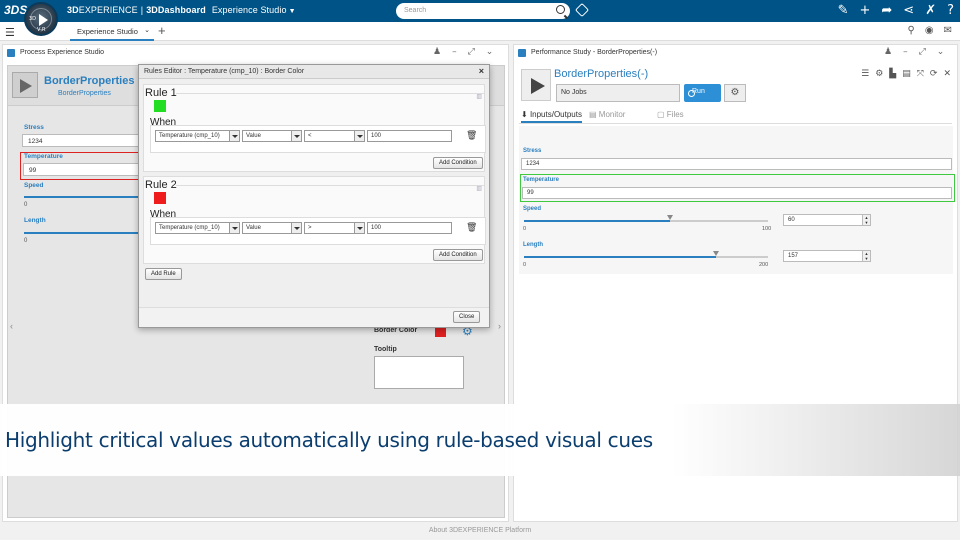  Describe the element at coordinates (112, 31) in the screenshot. I see `tab-experience-studio: Experience Studio ⌄` at that location.